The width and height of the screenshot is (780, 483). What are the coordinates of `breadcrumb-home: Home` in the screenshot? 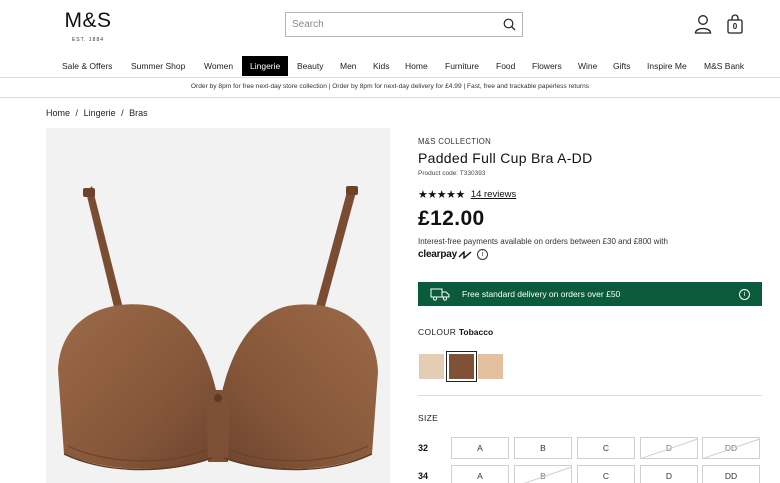 It's located at (58, 113).